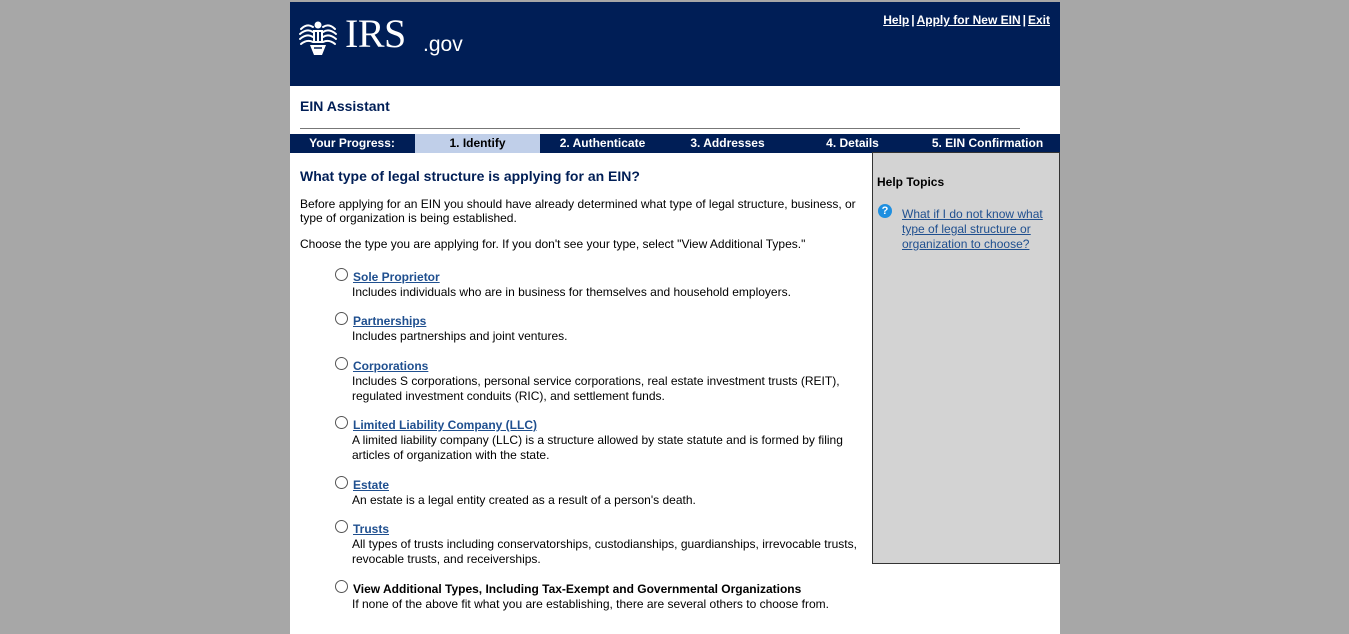 The image size is (1349, 634). What do you see at coordinates (390, 366) in the screenshot?
I see `corporations-link: Corporations` at bounding box center [390, 366].